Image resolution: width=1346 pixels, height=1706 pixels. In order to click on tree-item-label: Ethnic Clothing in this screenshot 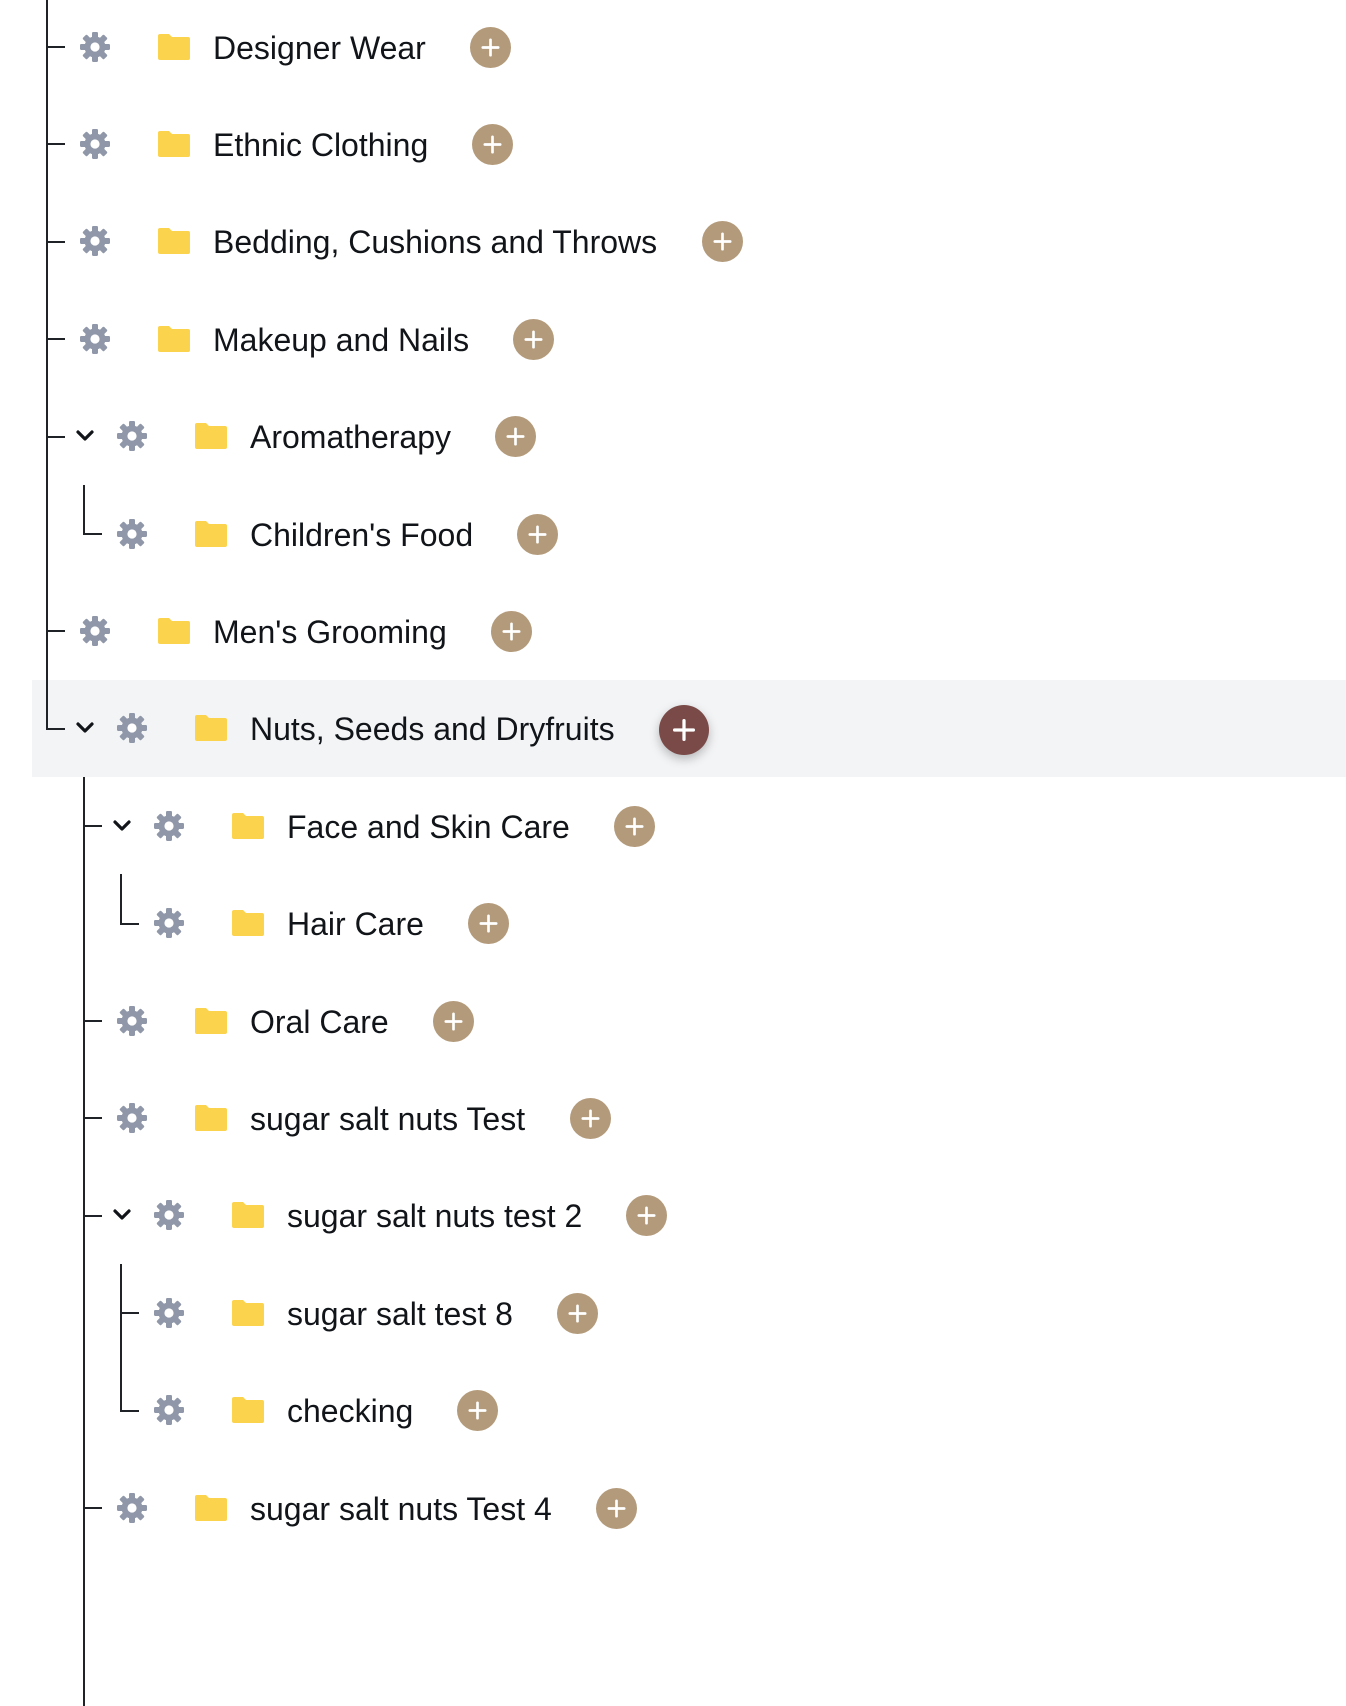, I will do `click(320, 145)`.